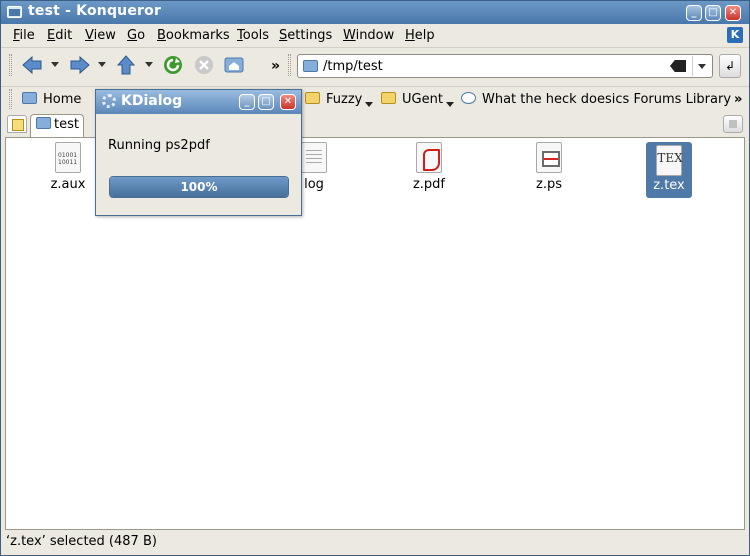  Describe the element at coordinates (549, 157) in the screenshot. I see `postscript-file-icon` at that location.